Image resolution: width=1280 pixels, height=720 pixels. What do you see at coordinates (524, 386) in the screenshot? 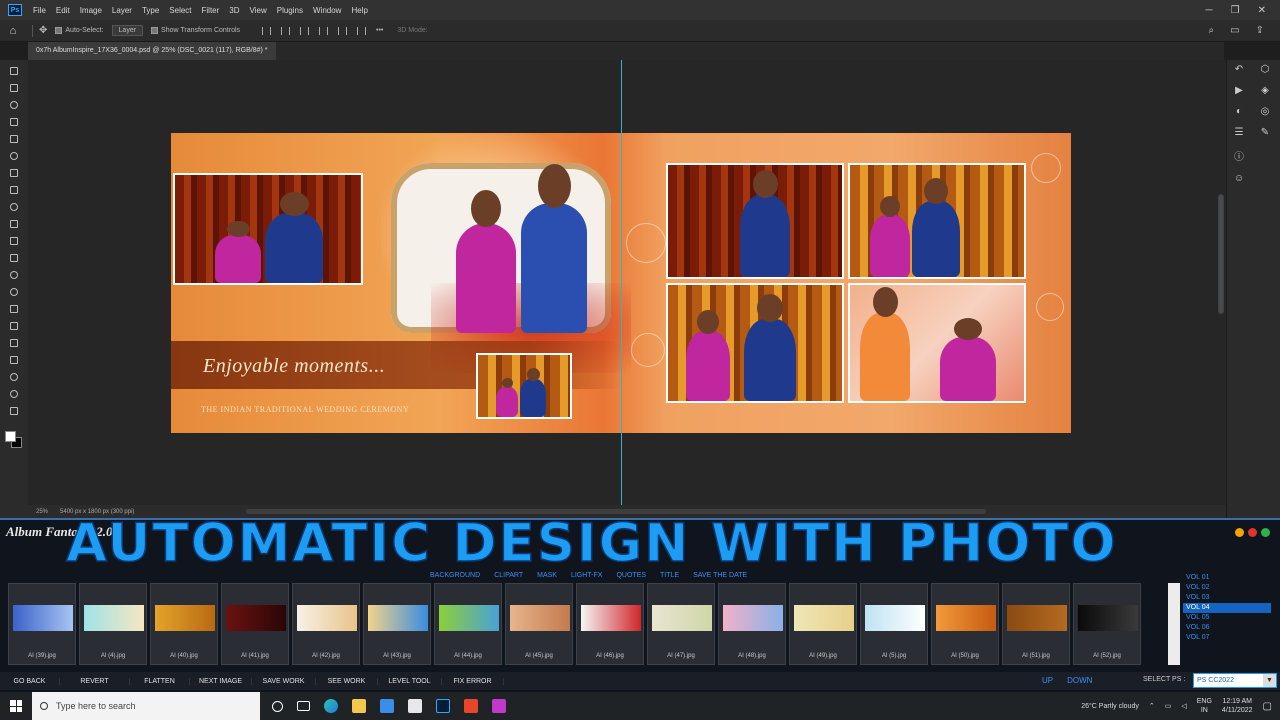
I see `photo-frame-inset` at bounding box center [524, 386].